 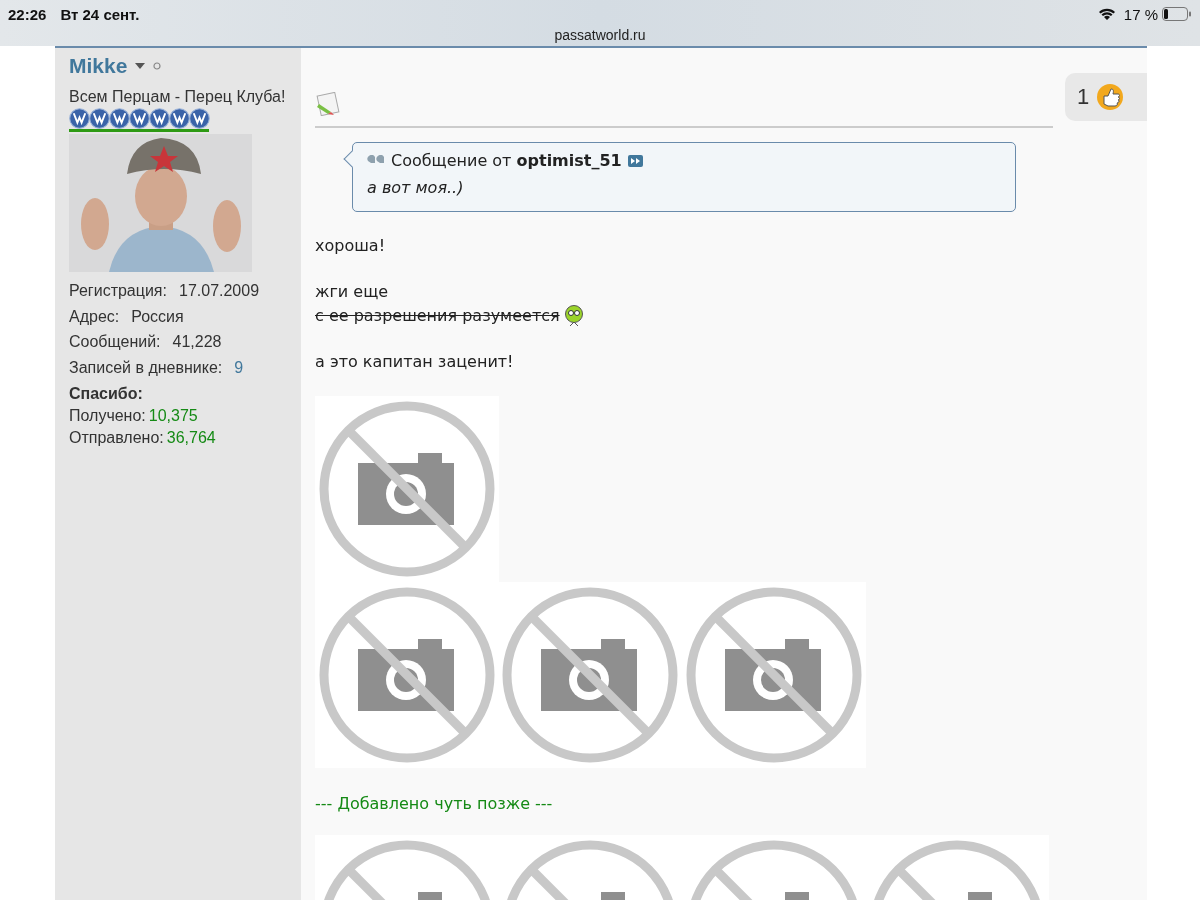 I want to click on post-text: хороша!, so click(x=350, y=245).